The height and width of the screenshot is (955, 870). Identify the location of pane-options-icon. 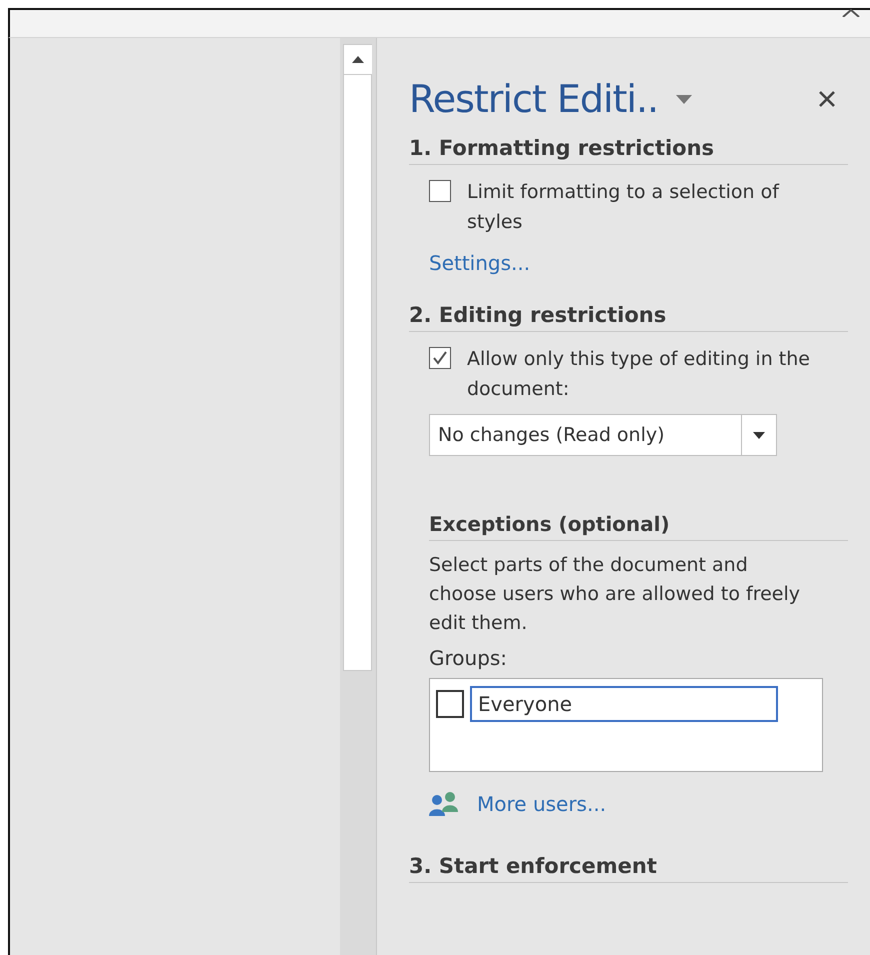
(684, 99).